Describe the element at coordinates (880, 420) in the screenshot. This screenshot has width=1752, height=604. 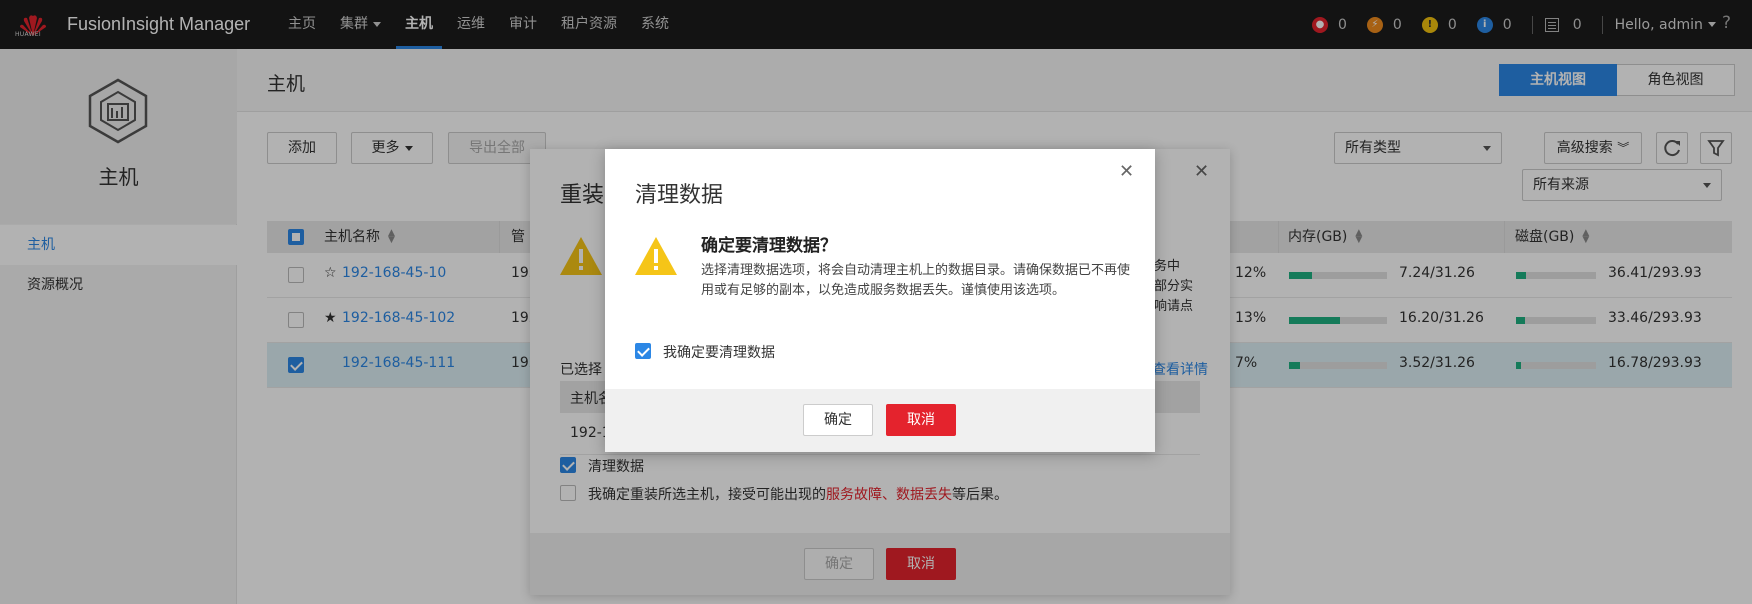
I see `clean-data-dialog-footer: 确定 取消` at that location.